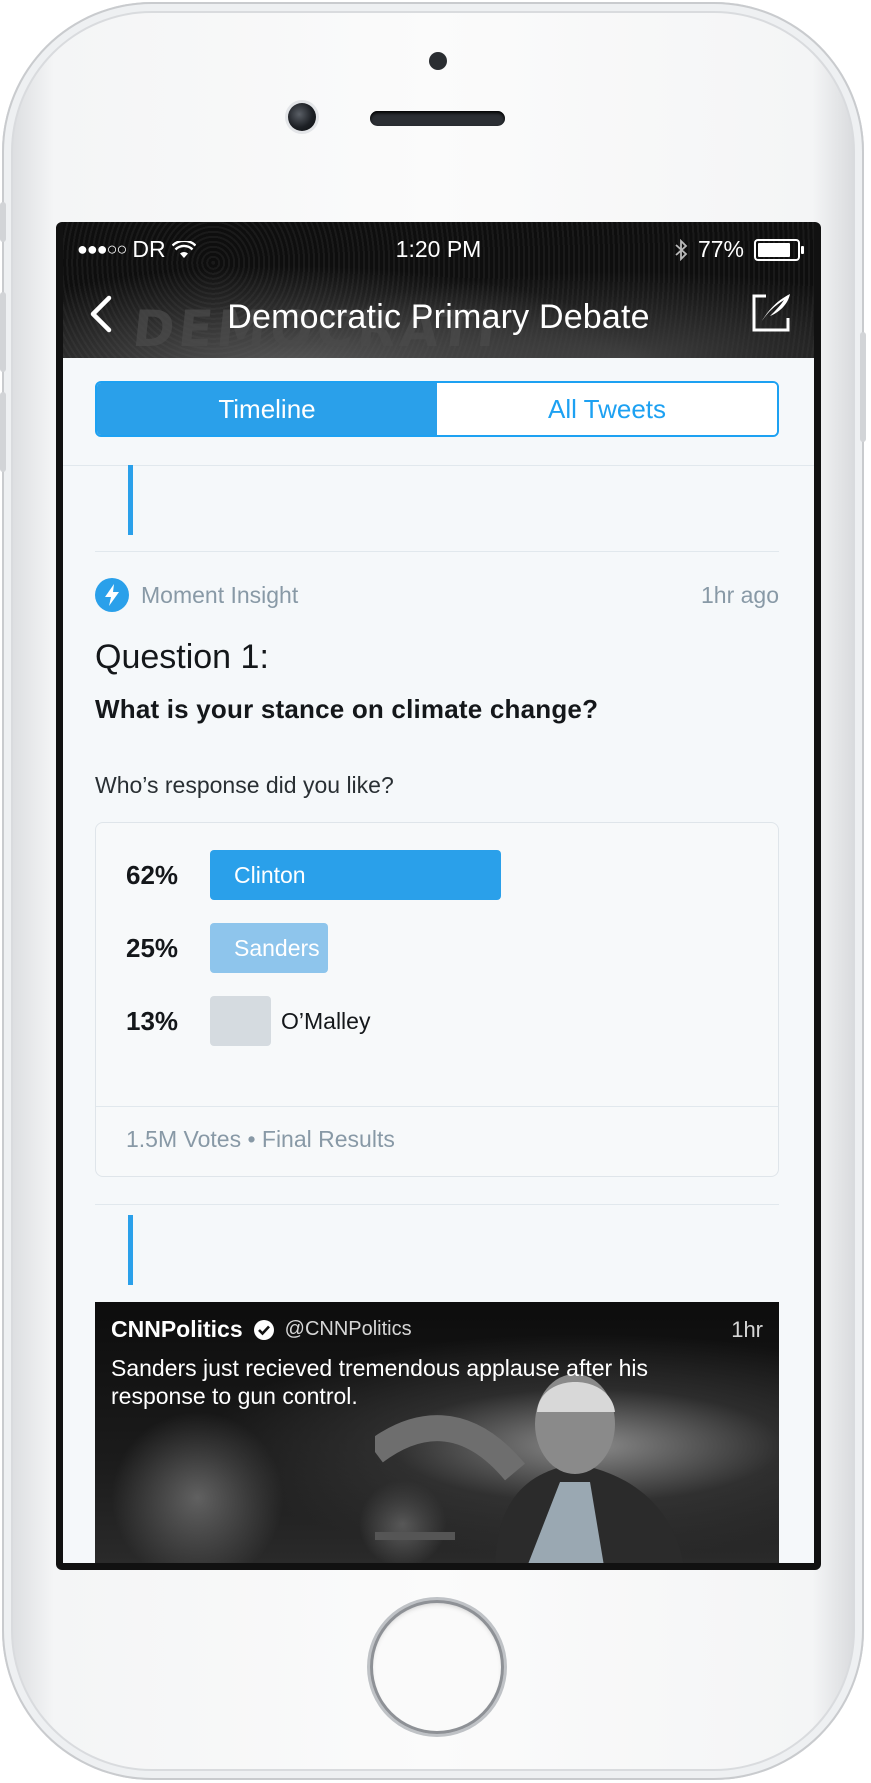  I want to click on poll-option-clinton: 62% Clinton, so click(313, 875).